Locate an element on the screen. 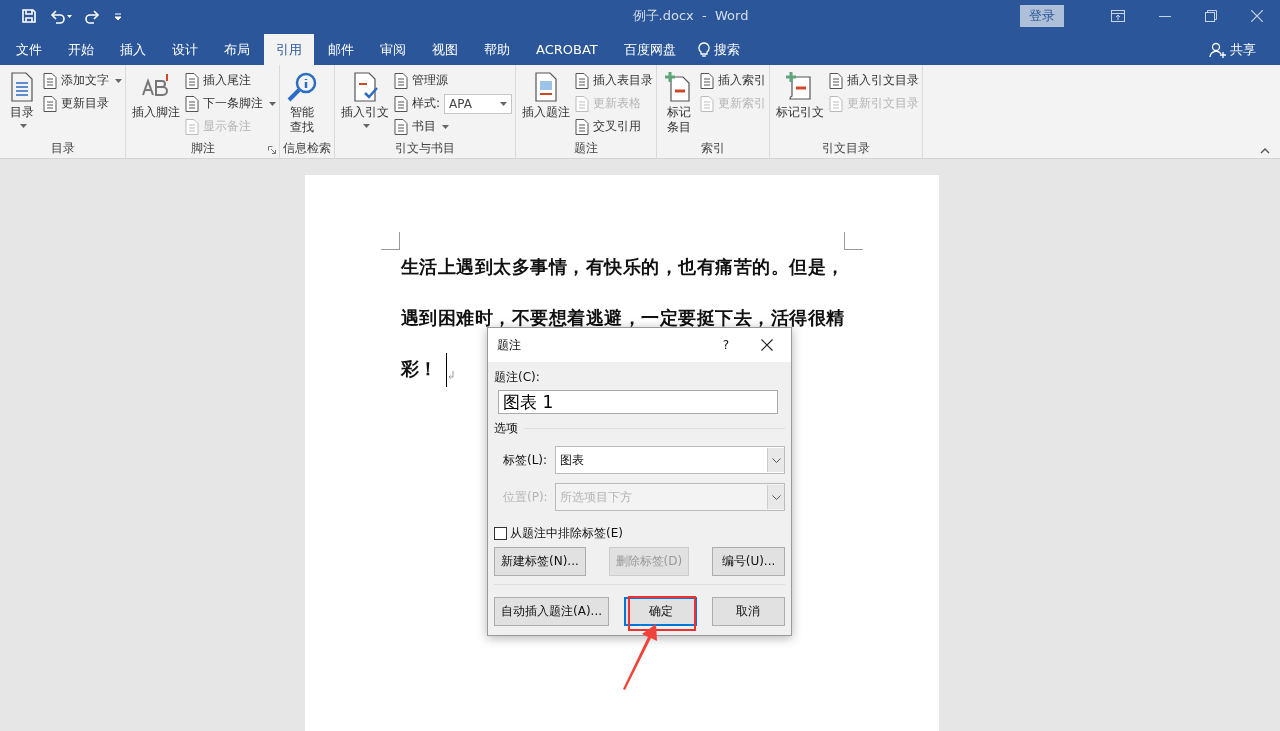 The image size is (1280, 731). ribbon-tab: 引用 is located at coordinates (289, 49).